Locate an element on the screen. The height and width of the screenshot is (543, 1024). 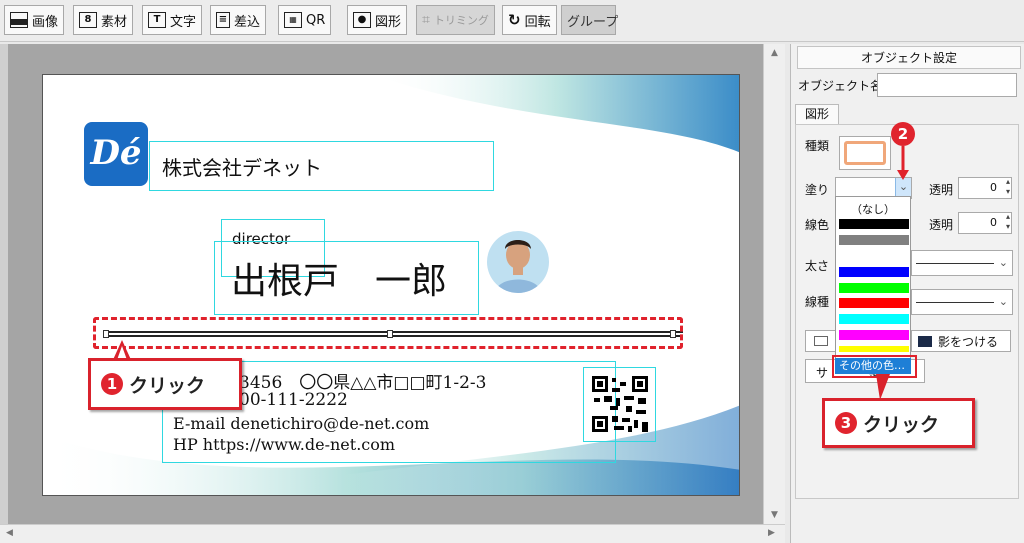
line-transparency-value: 0 is located at coordinates (993, 222).